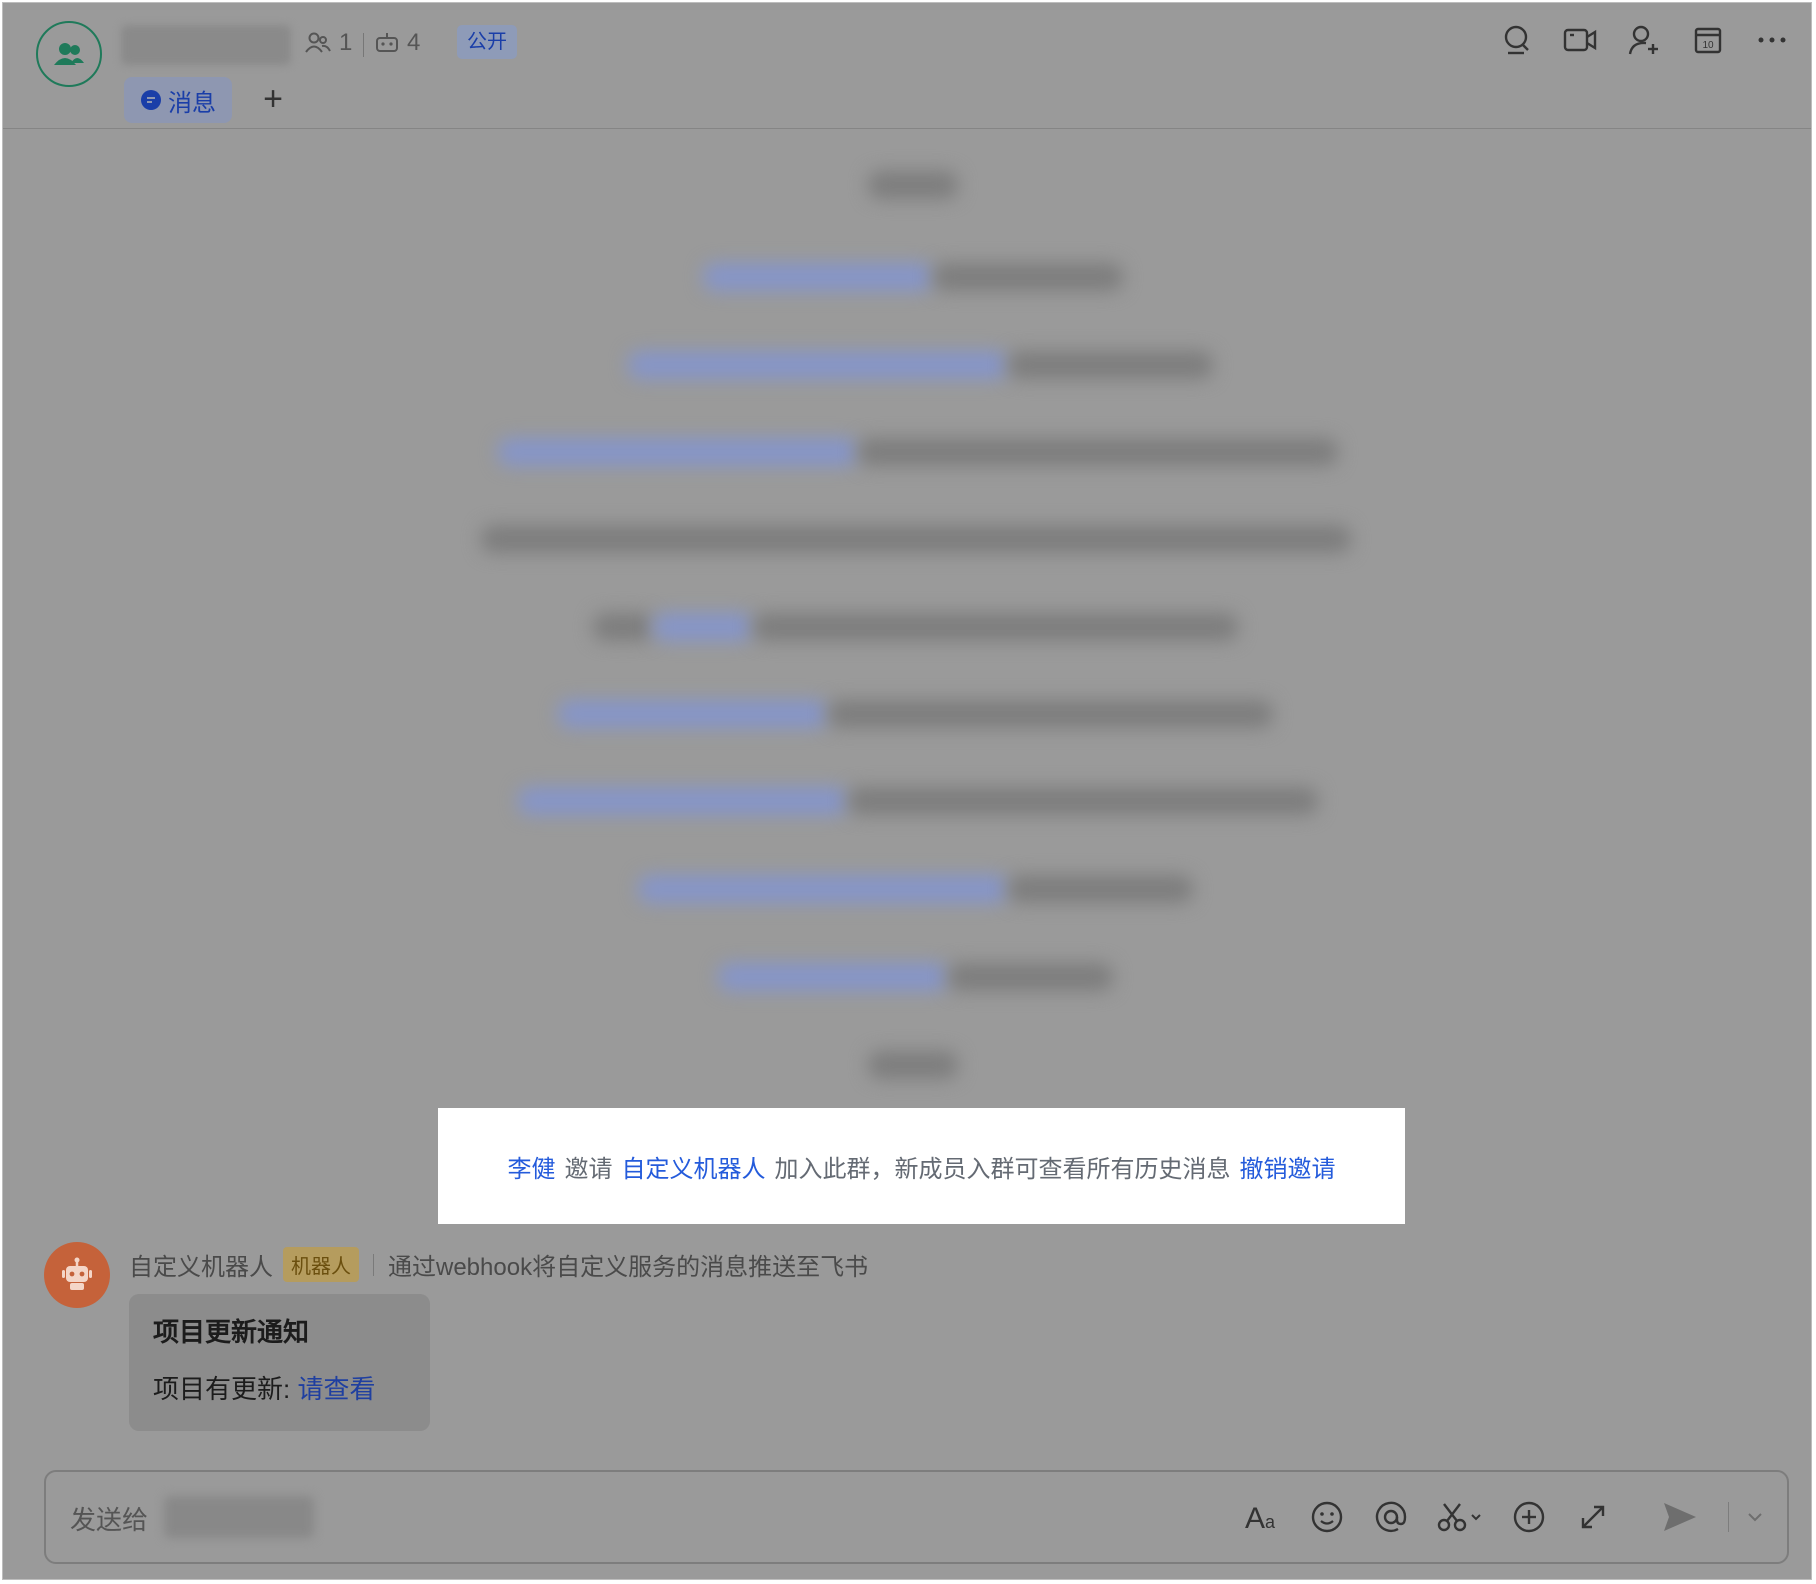 The height and width of the screenshot is (1584, 1816). Describe the element at coordinates (346, 42) in the screenshot. I see `member-count-value: 1` at that location.